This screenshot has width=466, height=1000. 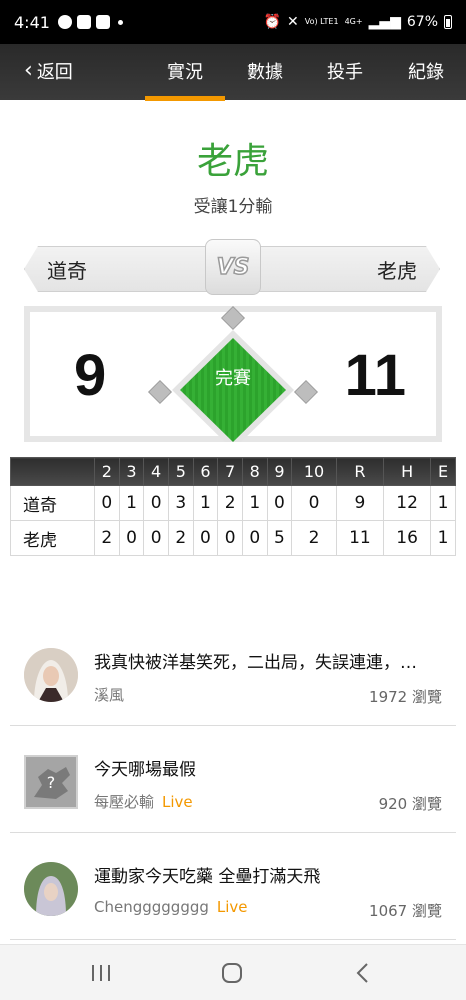 I want to click on score-board: 9 11 完賽, so click(x=233, y=374).